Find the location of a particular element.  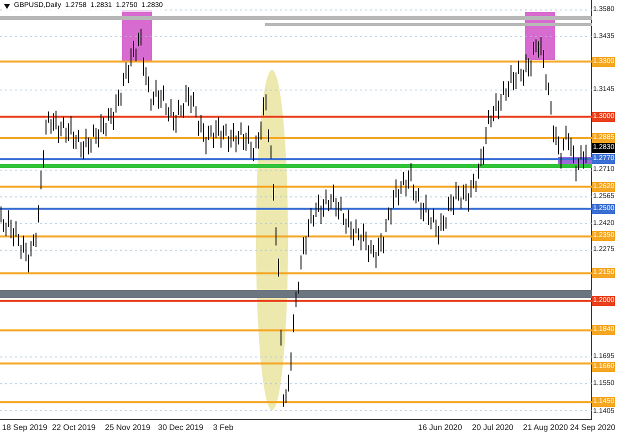

date-label: 20 Jul 2020 is located at coordinates (493, 428).